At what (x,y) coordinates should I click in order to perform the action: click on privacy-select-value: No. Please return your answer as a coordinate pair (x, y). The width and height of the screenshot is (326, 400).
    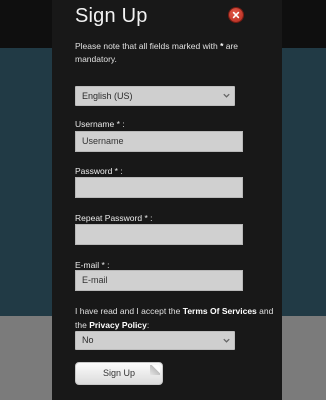
    Looking at the image, I should click on (88, 340).